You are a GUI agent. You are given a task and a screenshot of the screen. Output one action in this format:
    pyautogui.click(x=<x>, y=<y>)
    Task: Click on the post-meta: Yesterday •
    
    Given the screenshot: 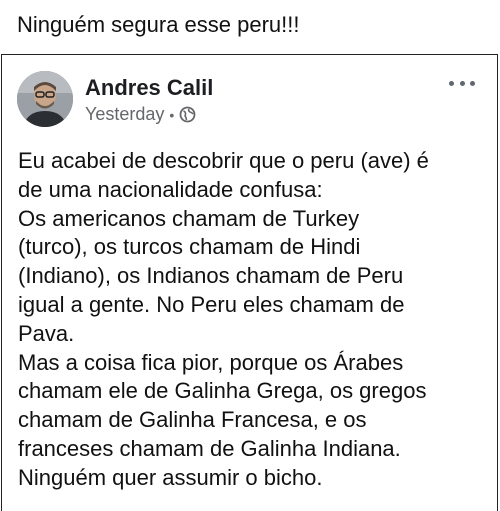 What is the action you would take?
    pyautogui.click(x=140, y=114)
    